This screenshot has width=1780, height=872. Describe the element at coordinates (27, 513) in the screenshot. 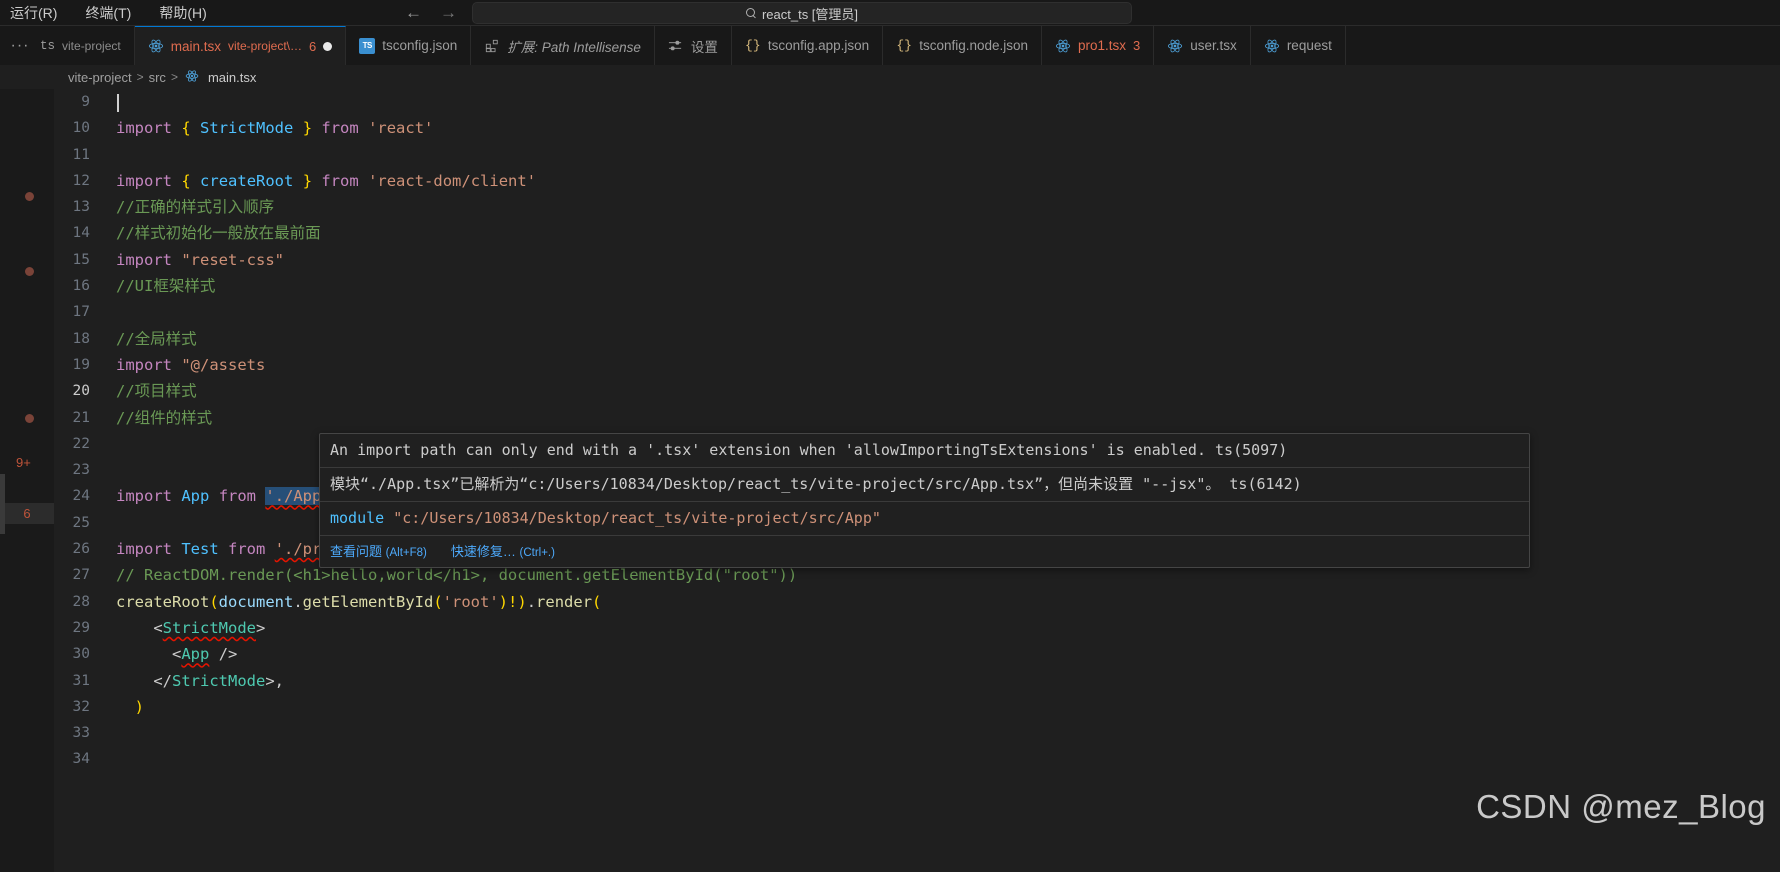

I see `selected-problem-badge: 6` at that location.